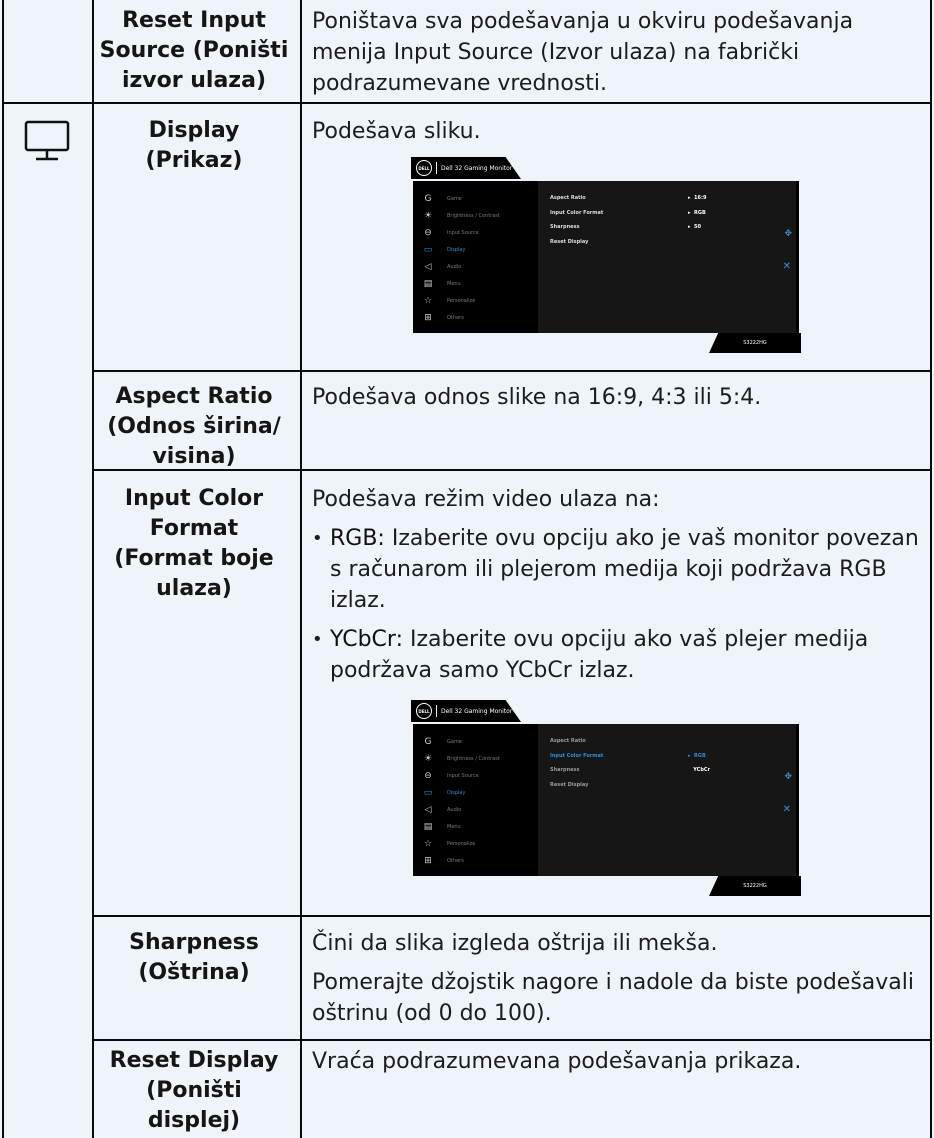  What do you see at coordinates (619, 1061) in the screenshot?
I see `row-desc-reset-display: Vraća podrazumevana podešavanja prikaza.` at bounding box center [619, 1061].